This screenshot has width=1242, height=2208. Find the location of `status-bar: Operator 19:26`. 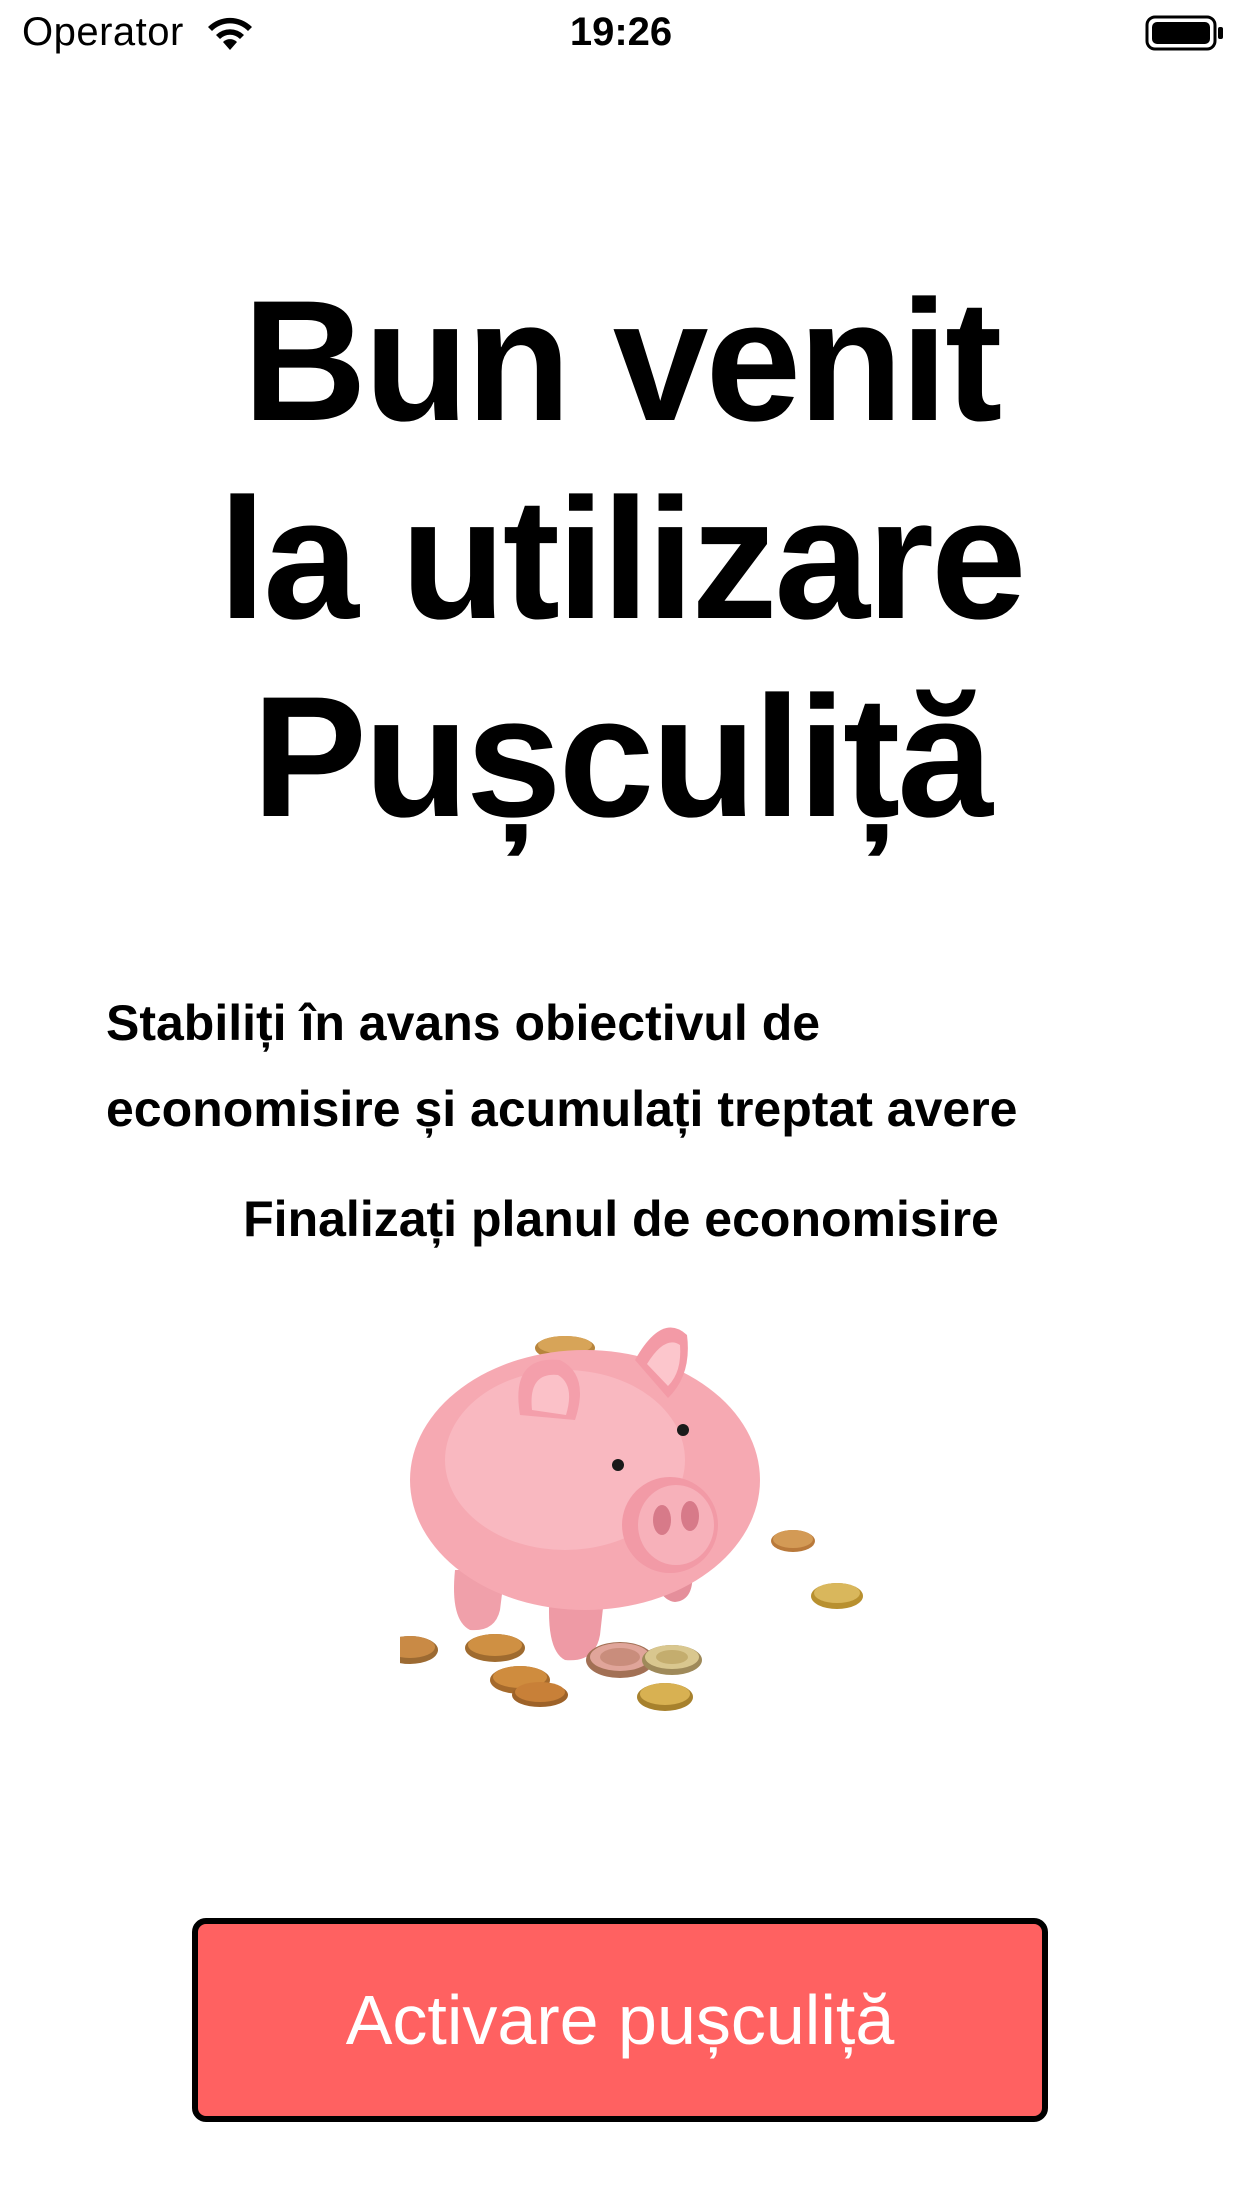

status-bar: Operator 19:26 is located at coordinates (621, 33).